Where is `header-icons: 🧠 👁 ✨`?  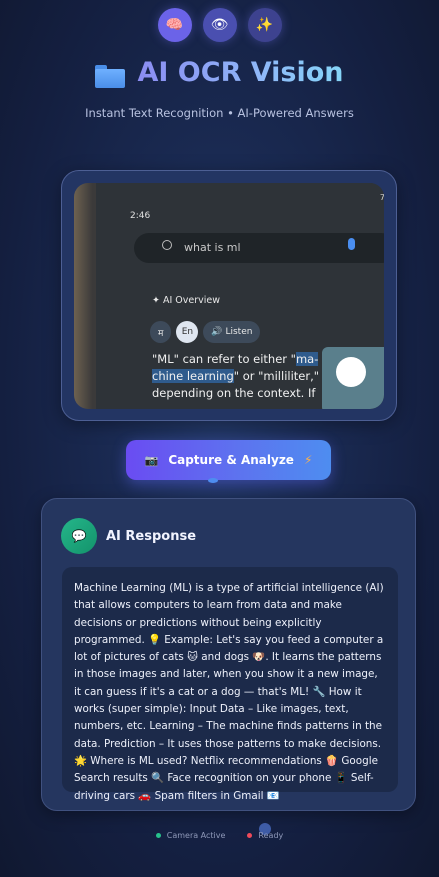
header-icons: 🧠 👁 ✨ is located at coordinates (219, 25).